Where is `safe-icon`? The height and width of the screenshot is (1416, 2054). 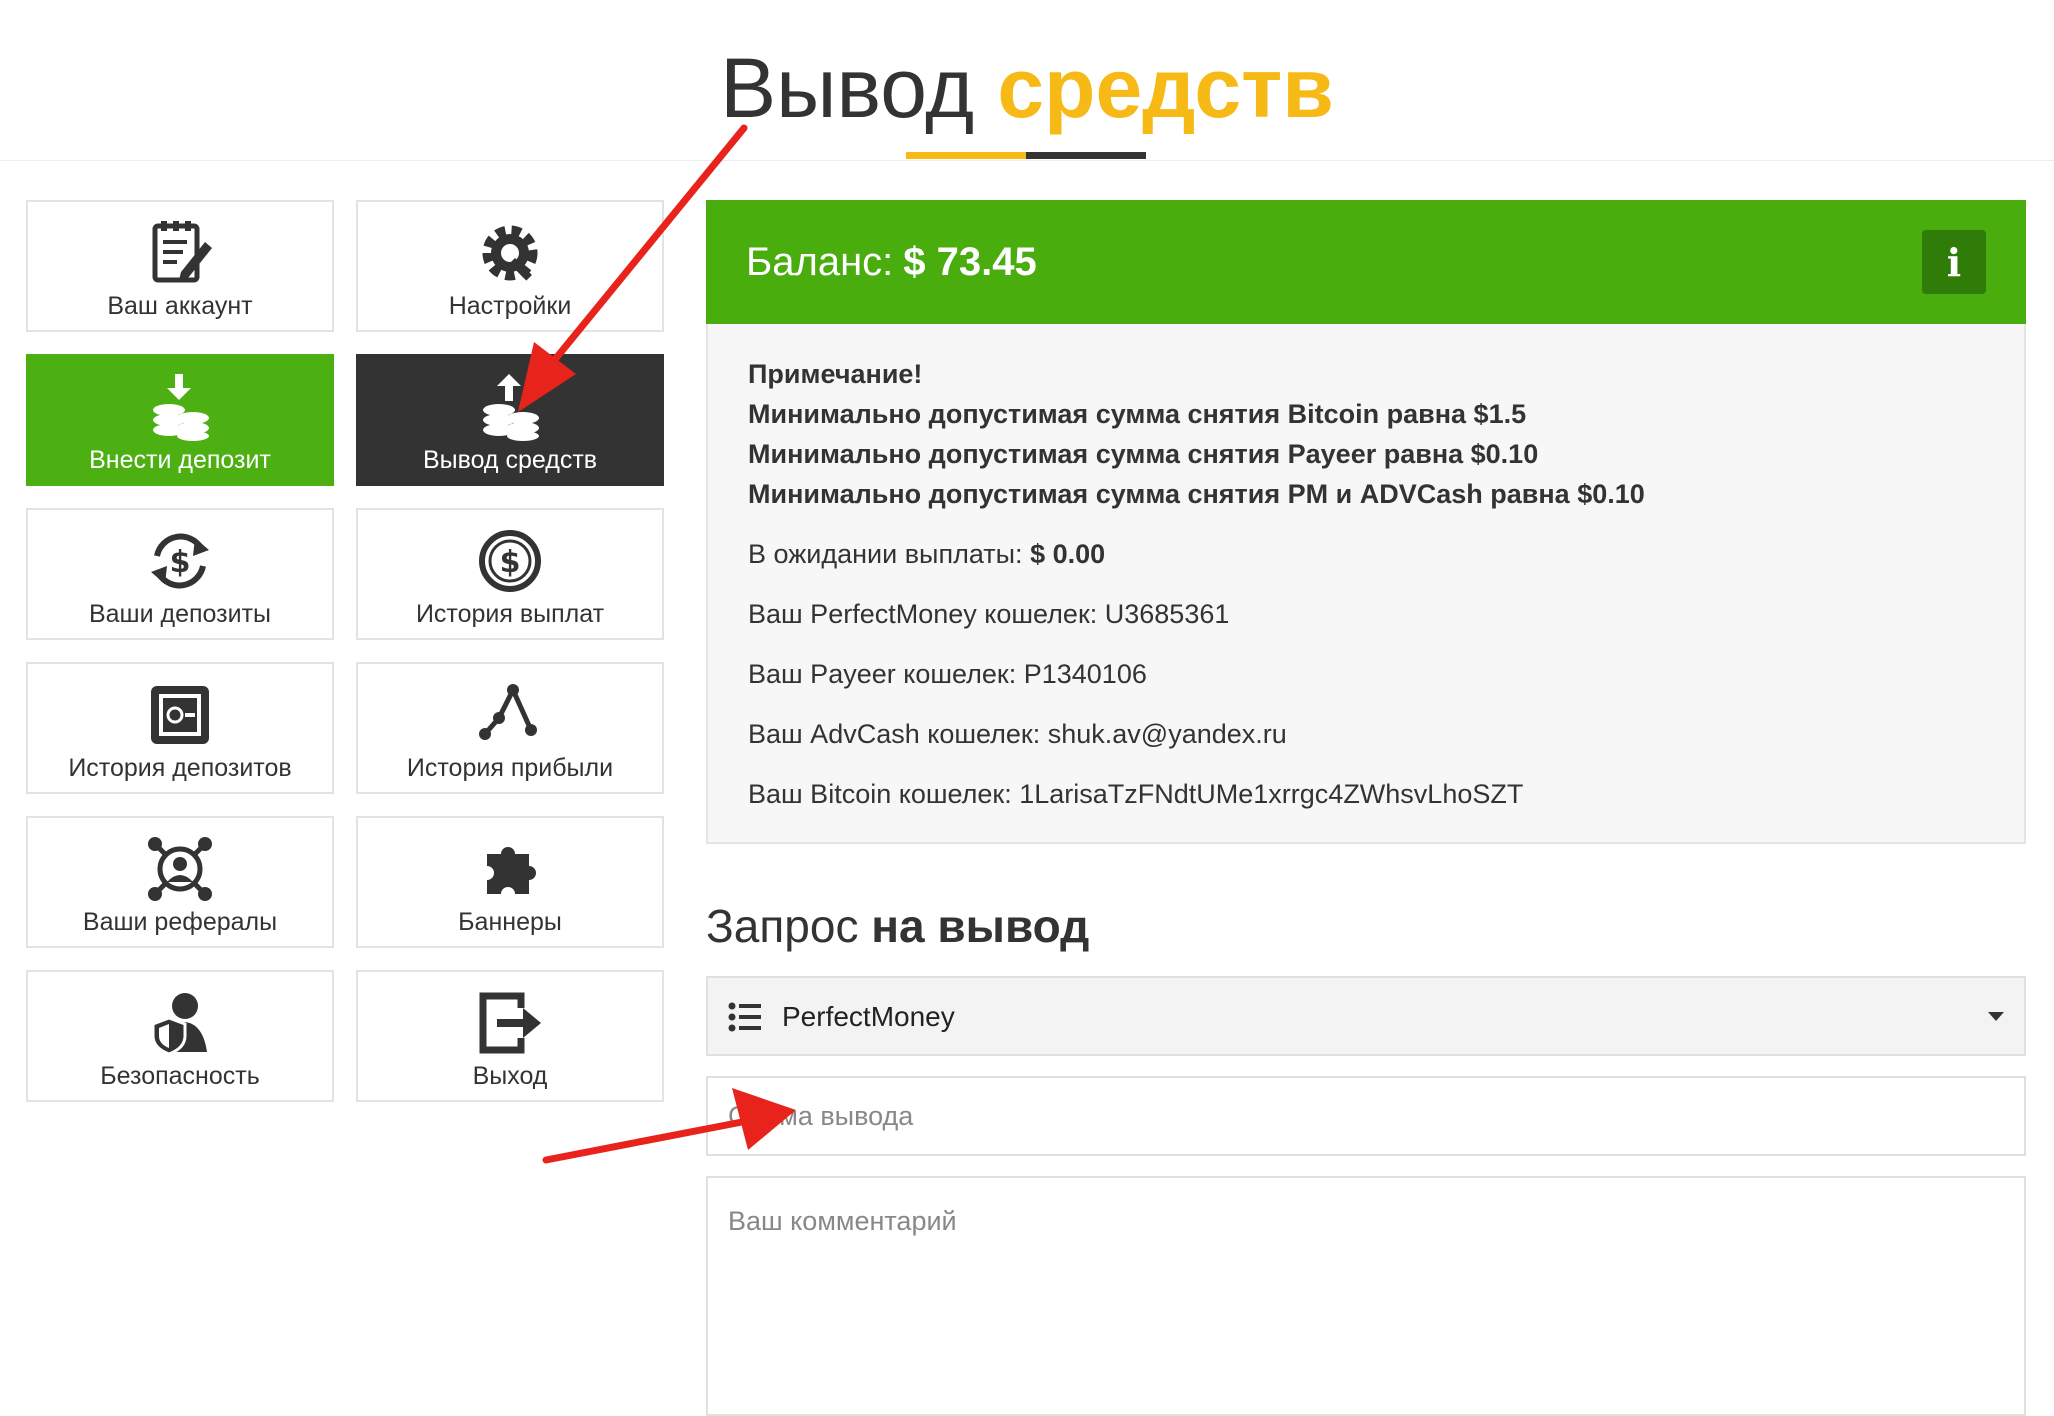
safe-icon is located at coordinates (180, 715).